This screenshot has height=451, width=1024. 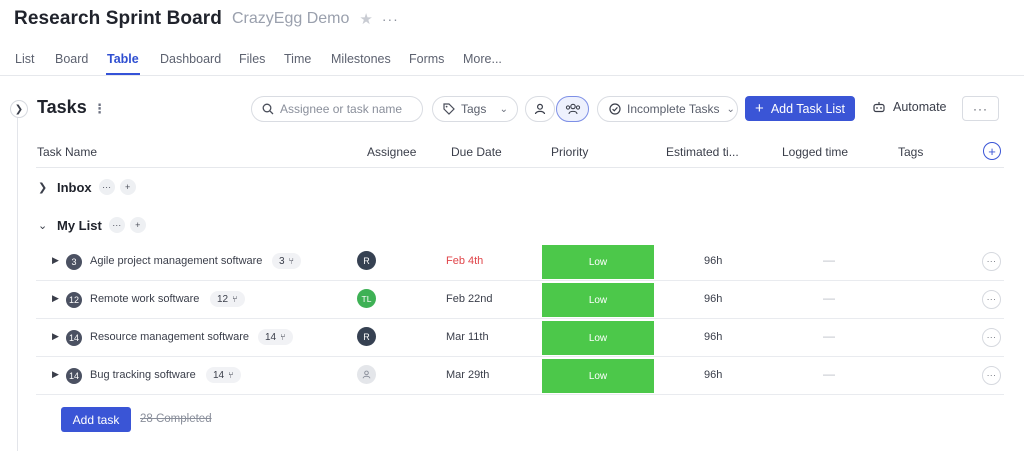 What do you see at coordinates (365, 19) in the screenshot?
I see `star-icon: ★` at bounding box center [365, 19].